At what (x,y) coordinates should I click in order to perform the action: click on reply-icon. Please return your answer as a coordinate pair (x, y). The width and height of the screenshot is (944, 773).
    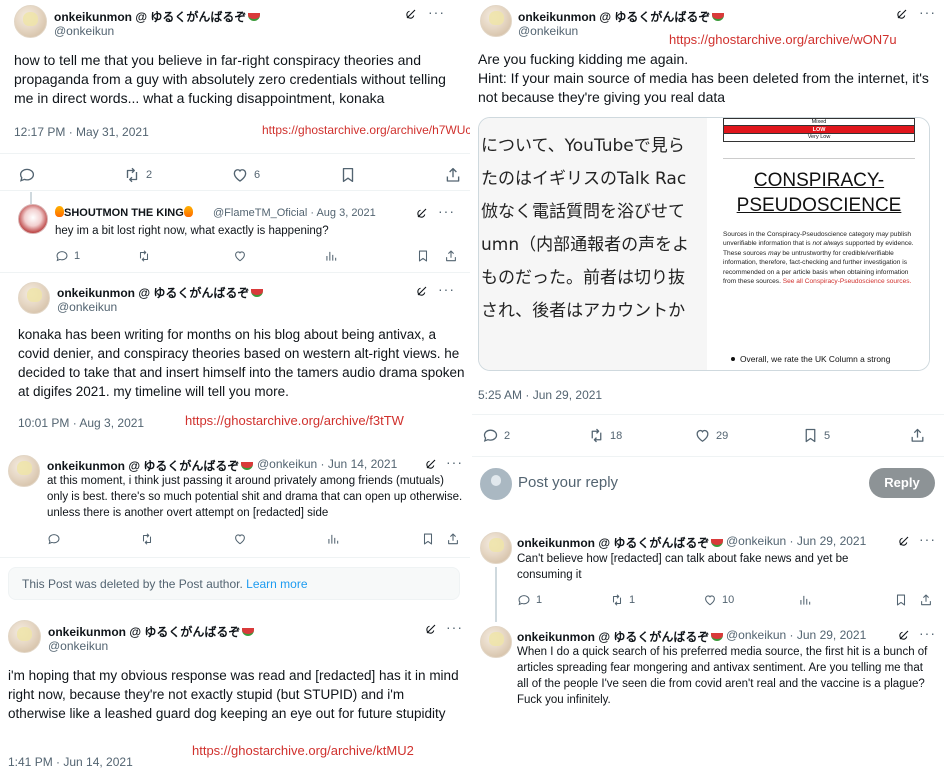
    Looking at the image, I should click on (27, 175).